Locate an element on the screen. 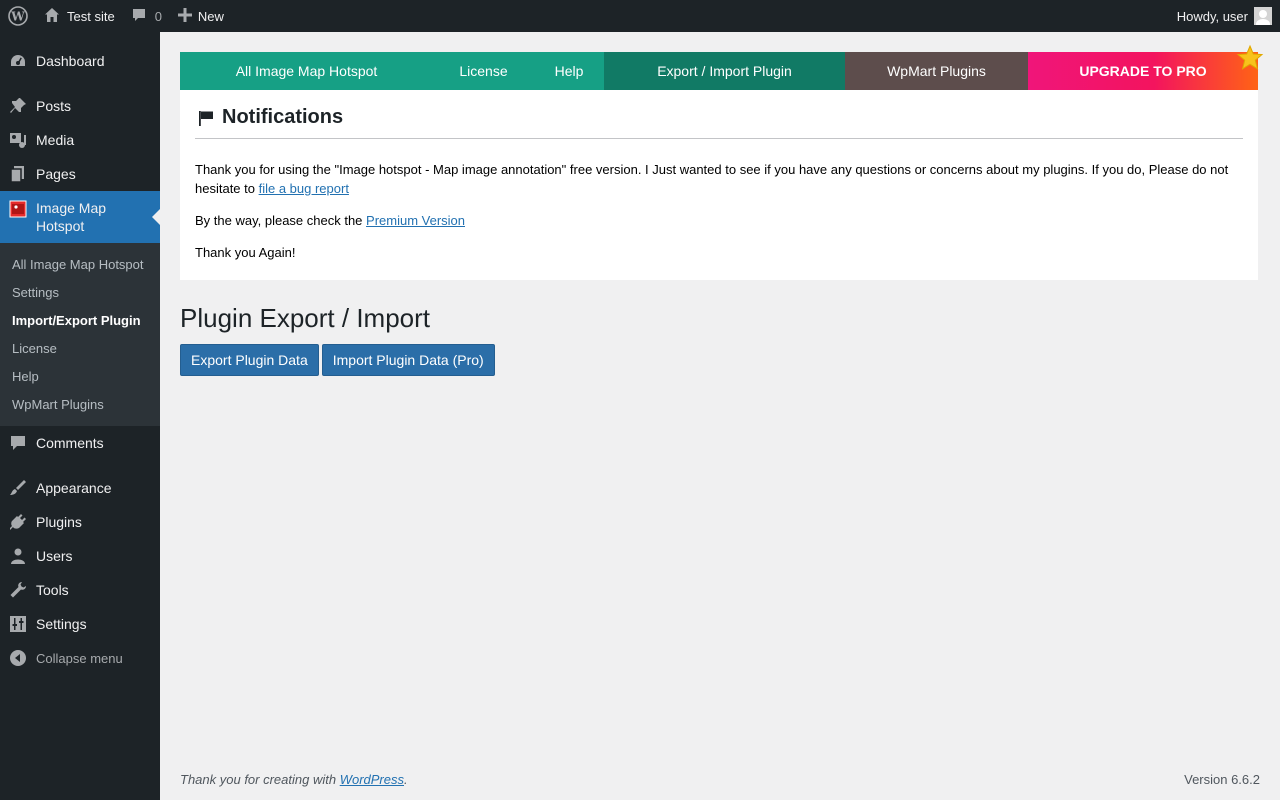  tab-license: License is located at coordinates (483, 71).